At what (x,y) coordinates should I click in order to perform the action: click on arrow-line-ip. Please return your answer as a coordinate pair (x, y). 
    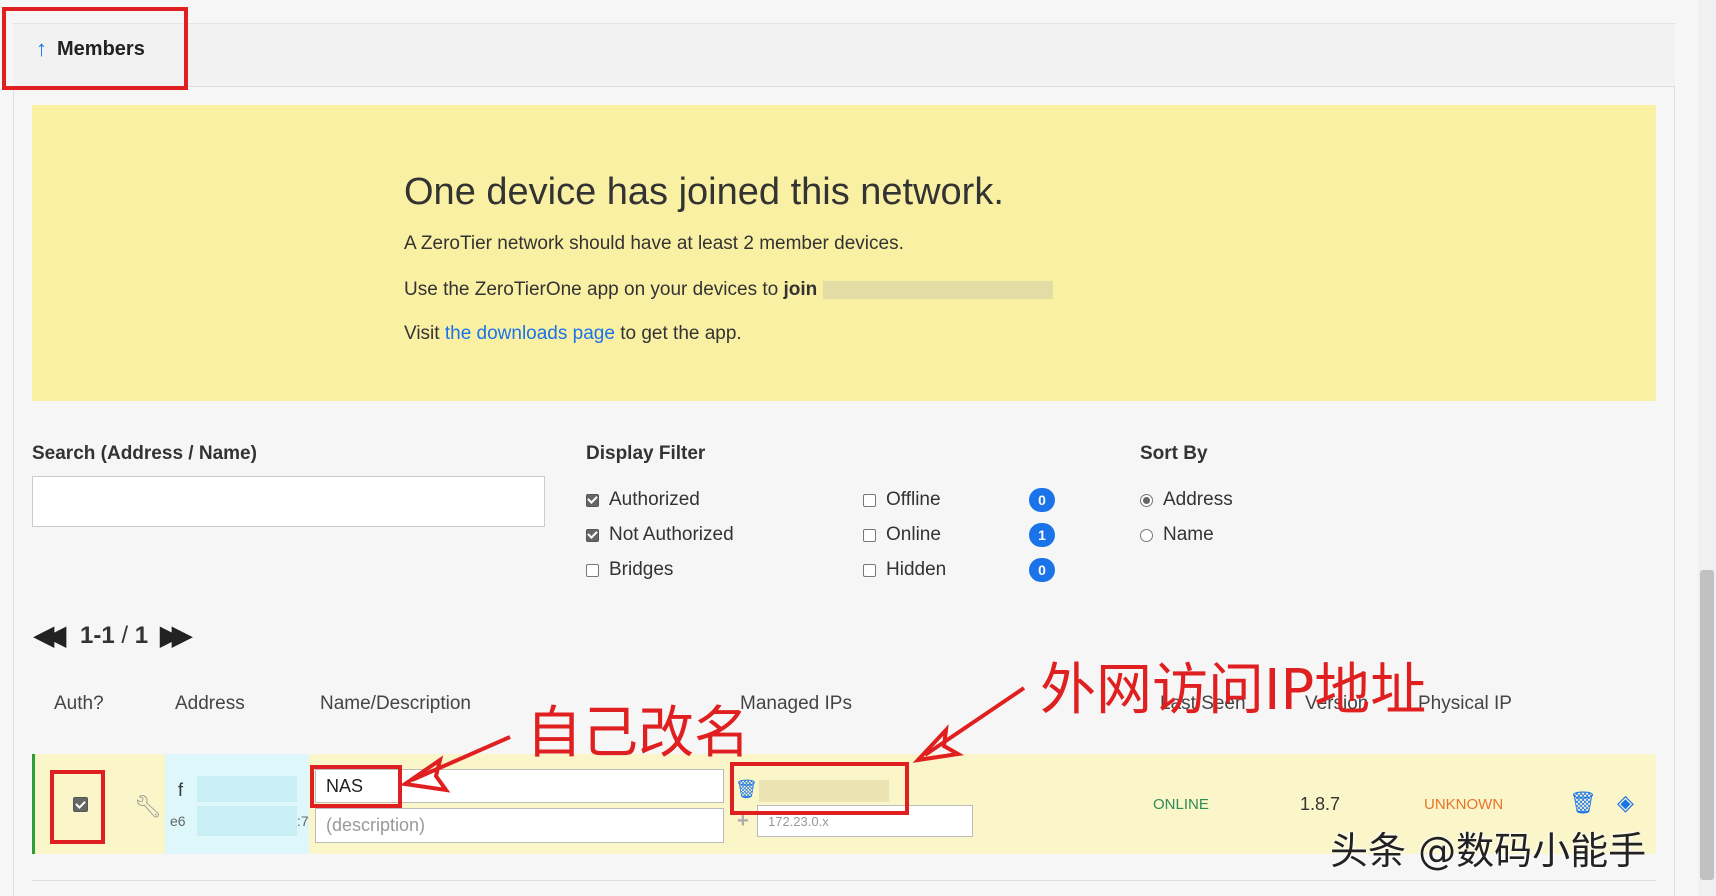
    Looking at the image, I should click on (974, 721).